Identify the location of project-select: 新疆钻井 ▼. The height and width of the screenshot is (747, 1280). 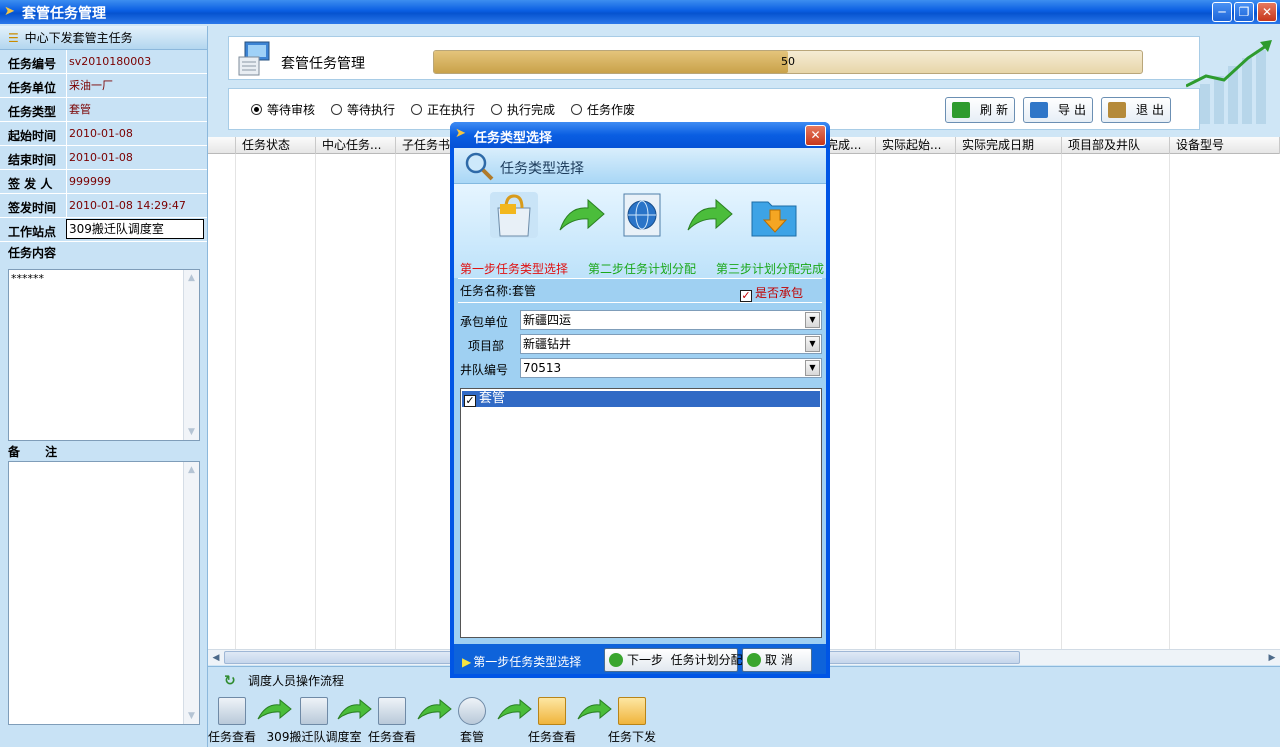
(671, 344).